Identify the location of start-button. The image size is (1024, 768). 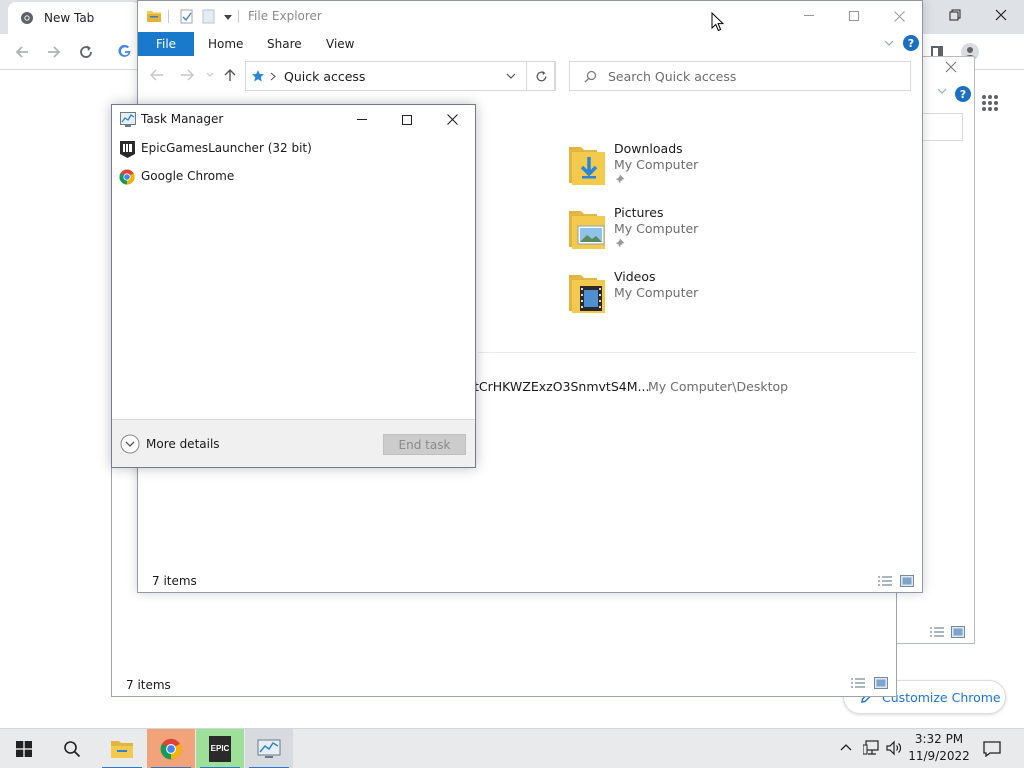
(24, 748).